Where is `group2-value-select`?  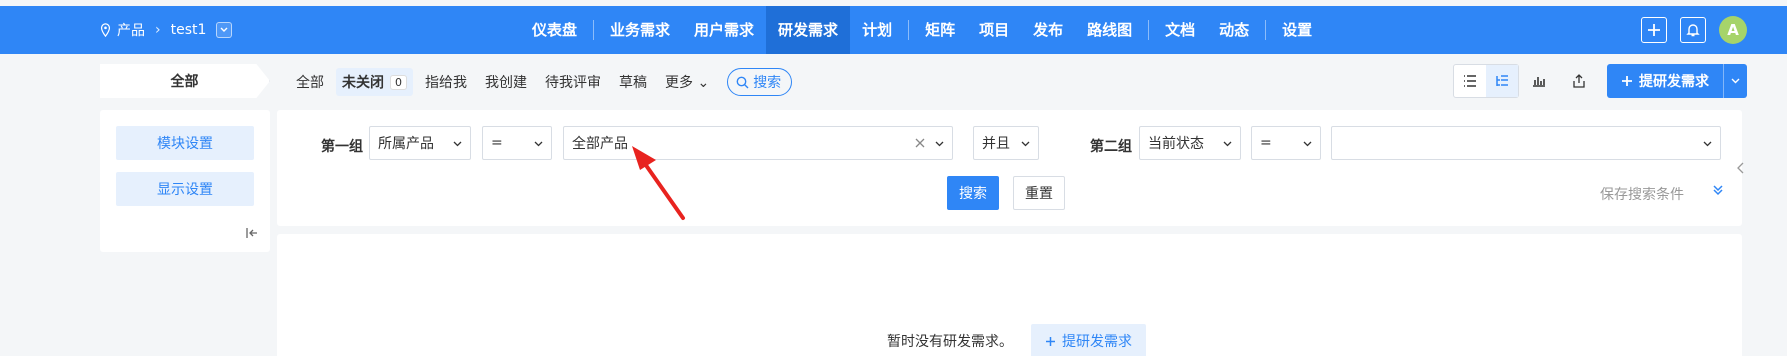 group2-value-select is located at coordinates (1526, 143).